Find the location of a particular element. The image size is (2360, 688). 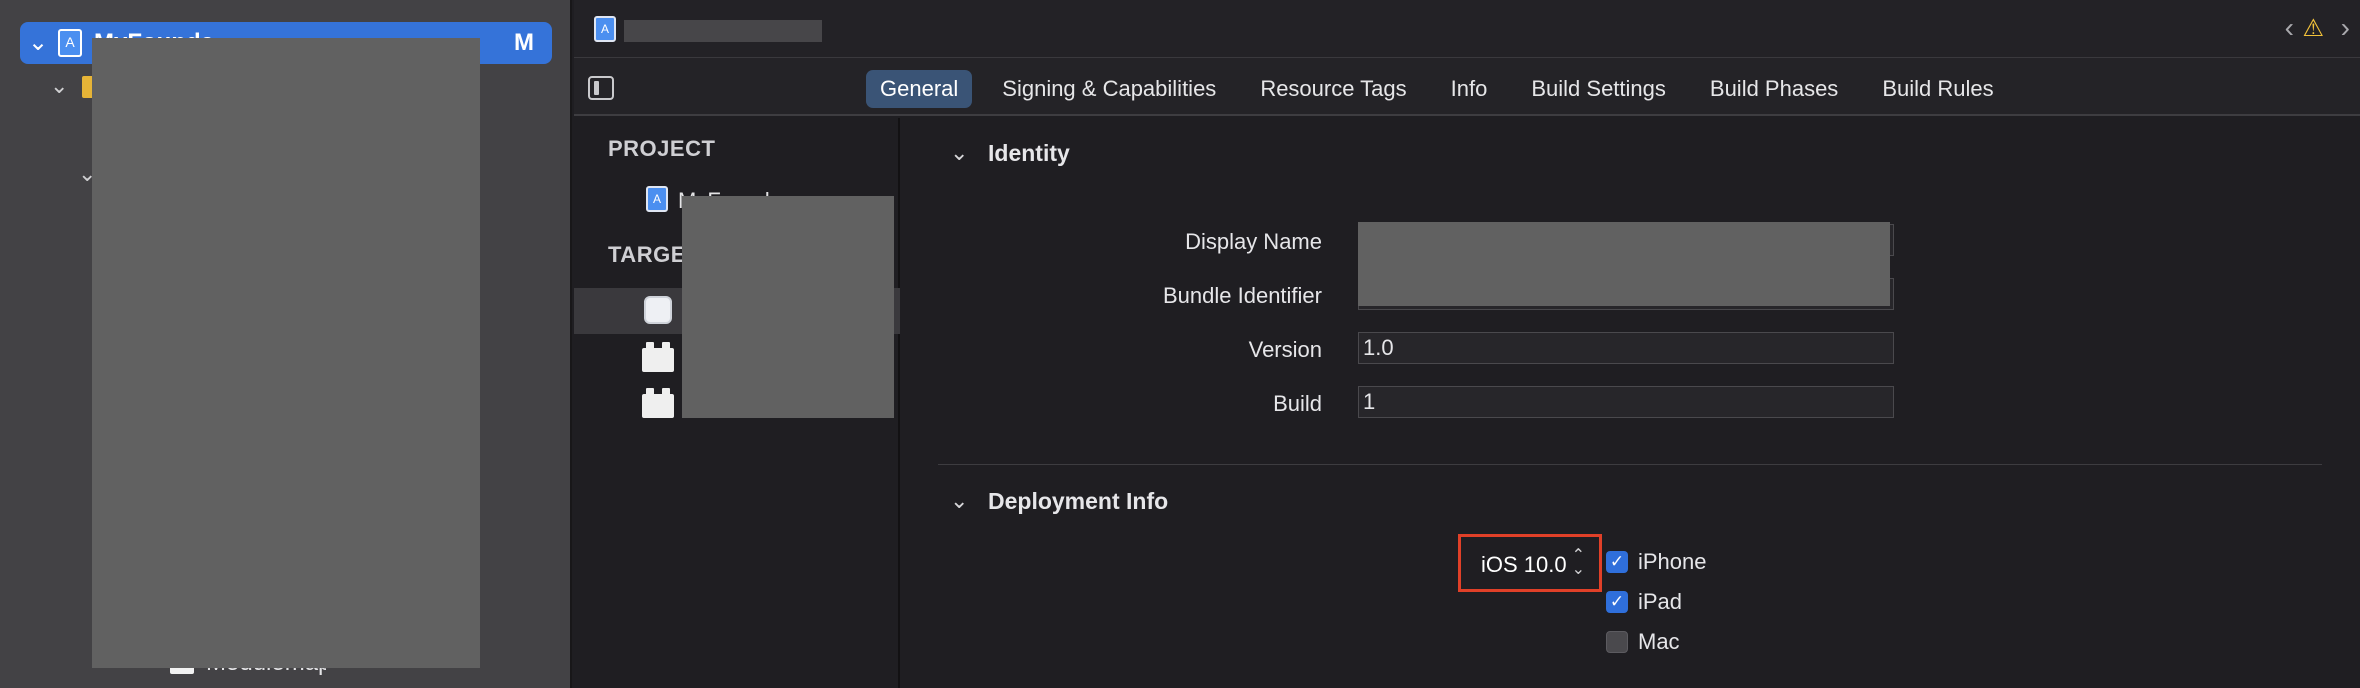

tab-build-rules: Build Rules is located at coordinates (1937, 89).